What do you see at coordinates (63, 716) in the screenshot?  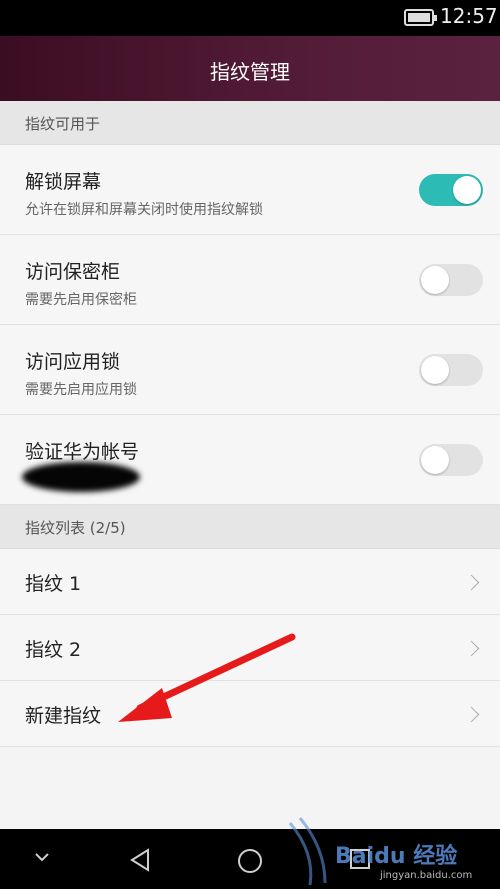 I see `new-fingerprint-label: 新建指纹` at bounding box center [63, 716].